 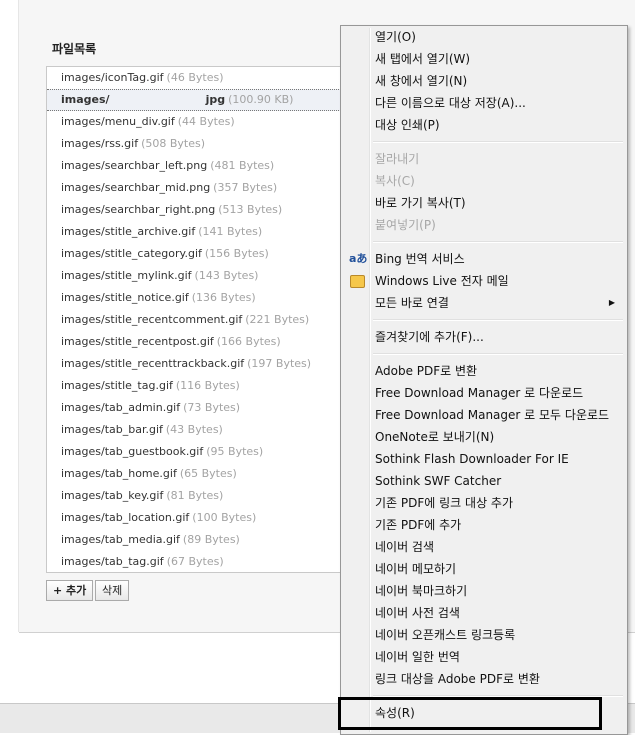 I want to click on file-row: images/stitle_category.gif (156 Bytes), so click(x=197, y=254).